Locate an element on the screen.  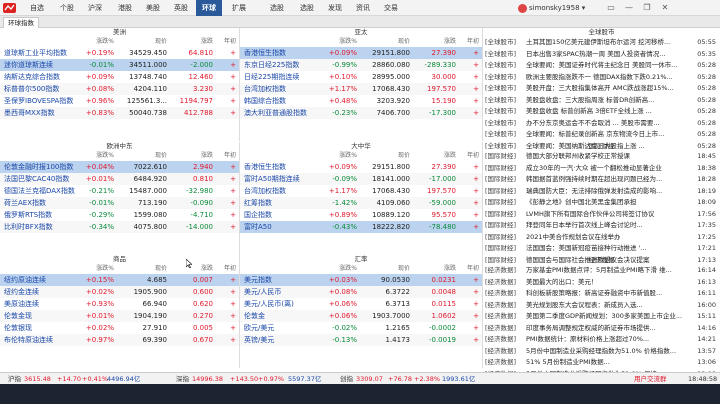
news-item: [经济数据] PMI数据统计：原材料价格上涨超过70%... 14:21 is located at coordinates (601, 340).